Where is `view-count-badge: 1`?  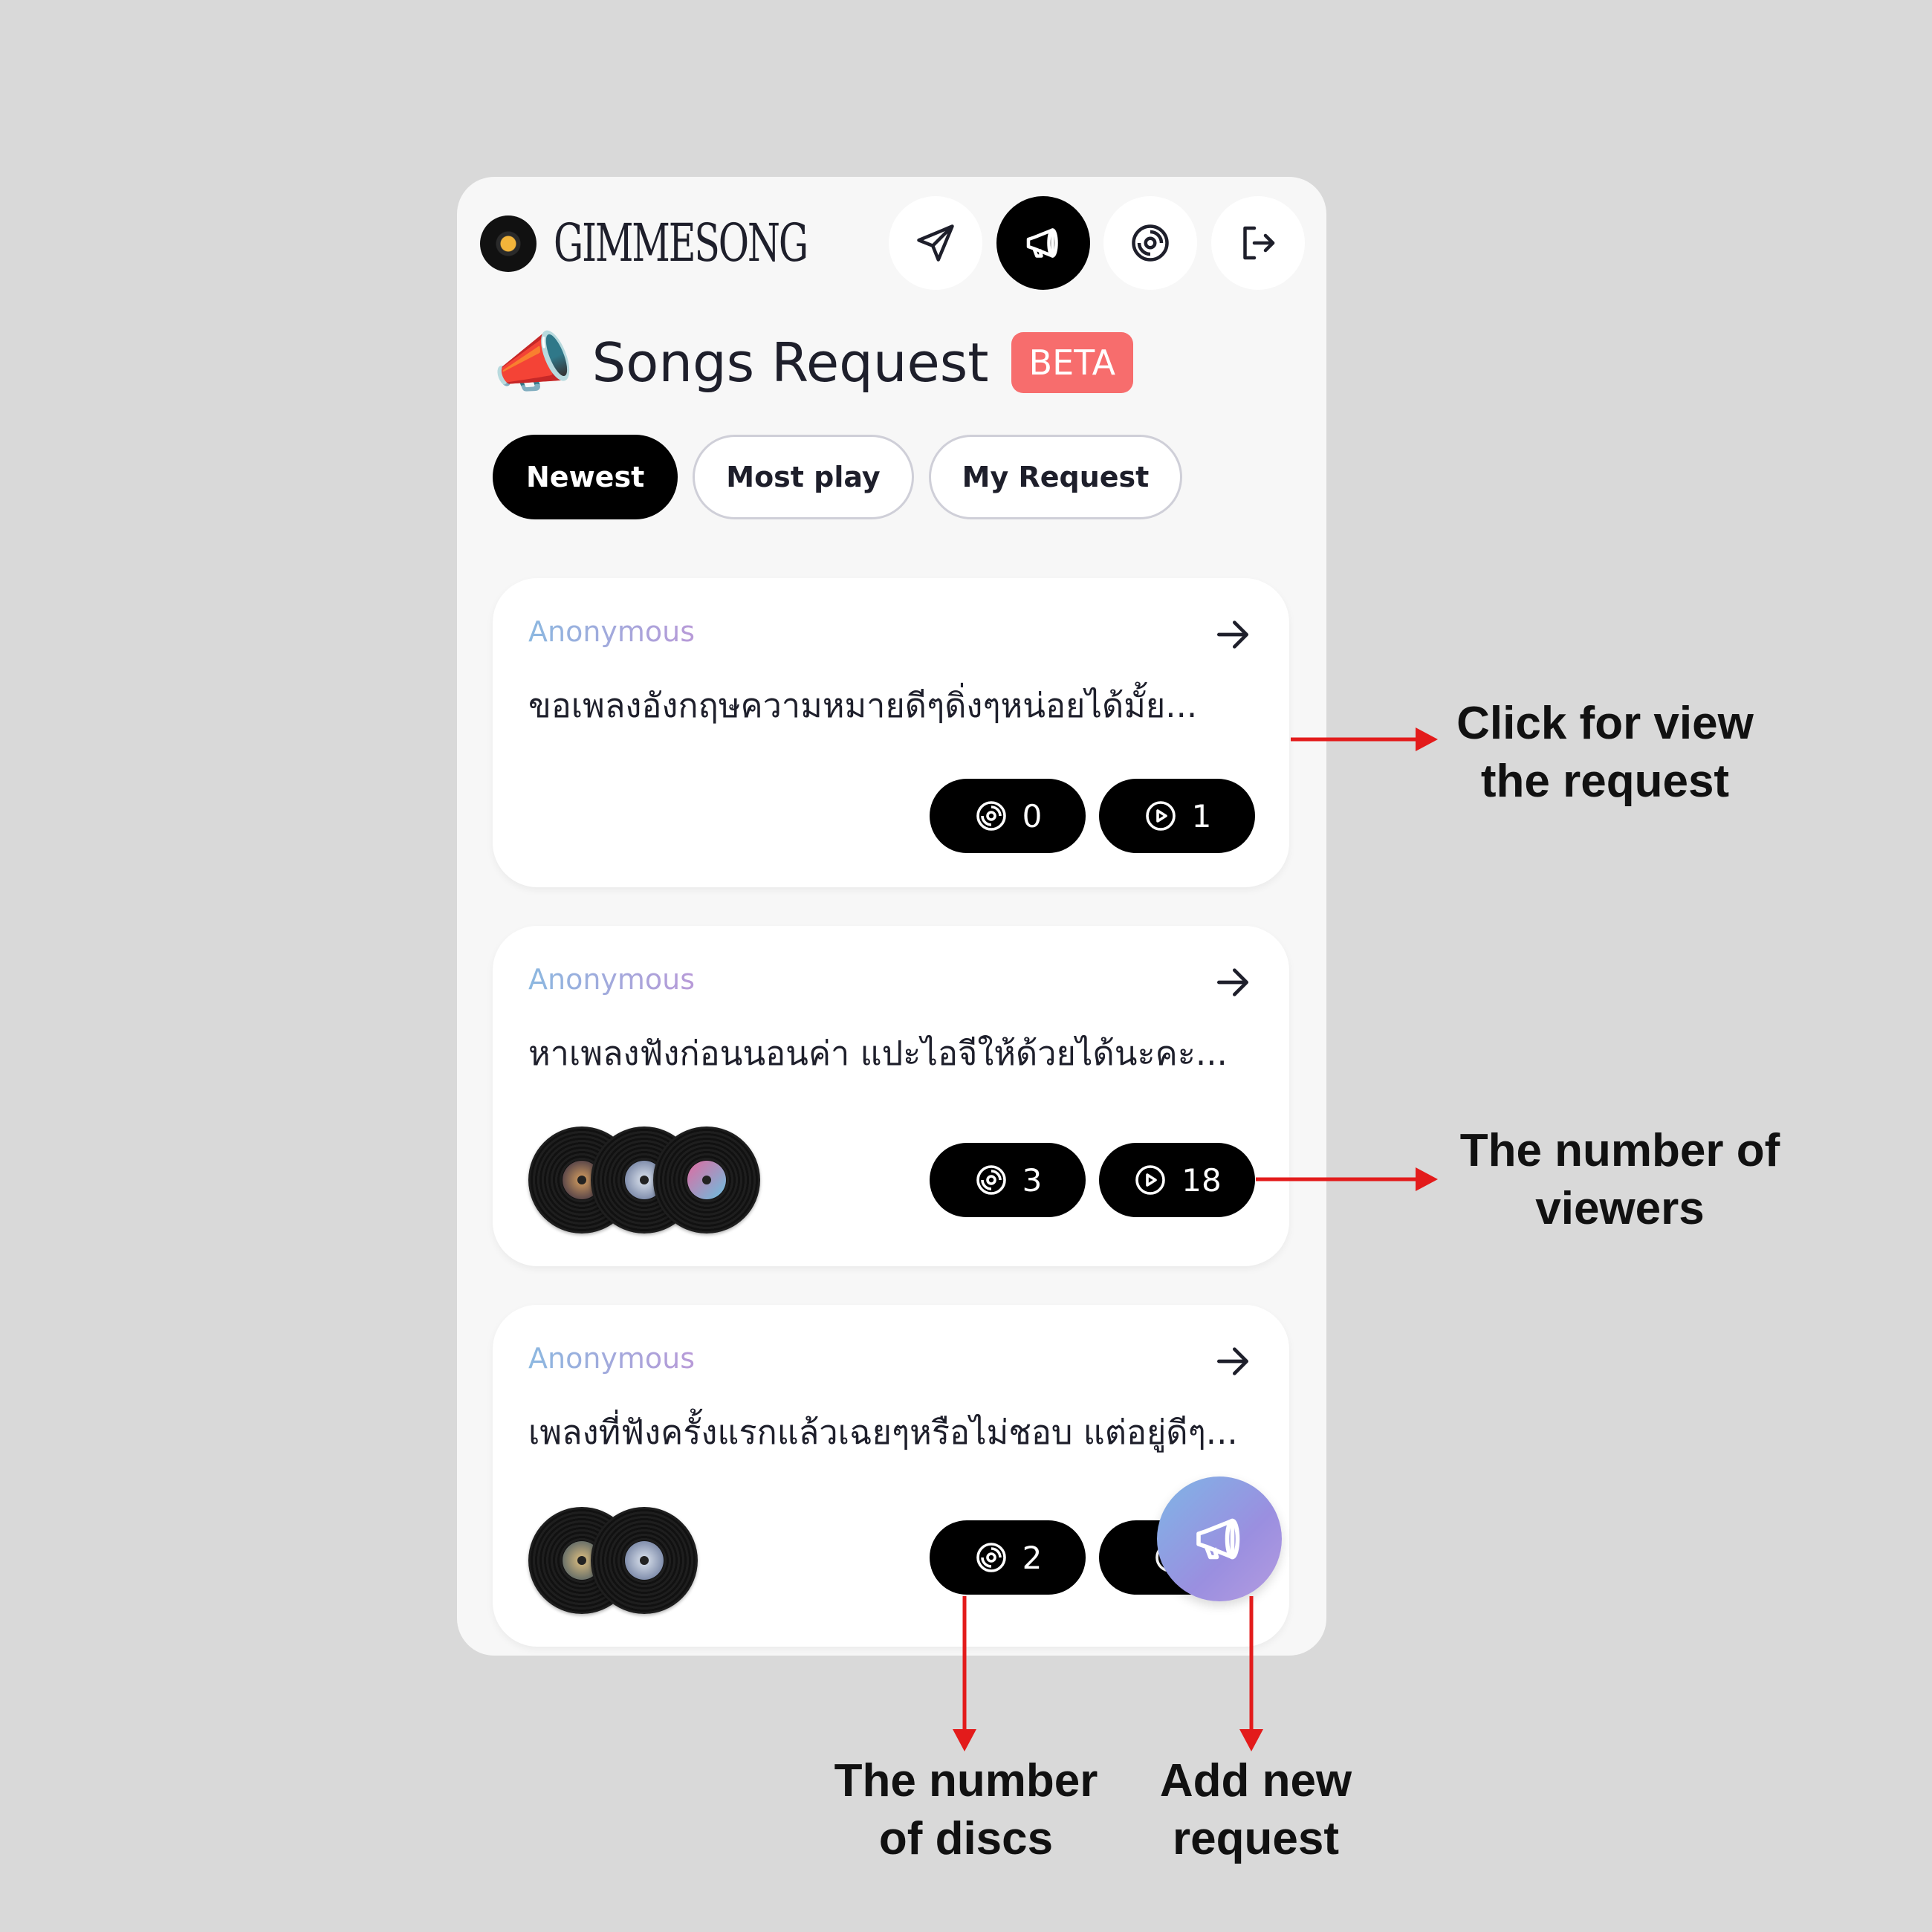
view-count-badge: 1 is located at coordinates (1177, 816).